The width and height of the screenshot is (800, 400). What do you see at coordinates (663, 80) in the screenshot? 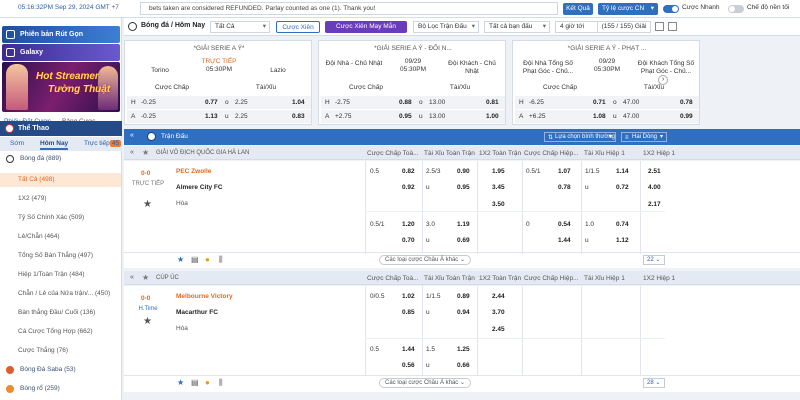
I see `chevron-right-icon: ›` at bounding box center [663, 80].